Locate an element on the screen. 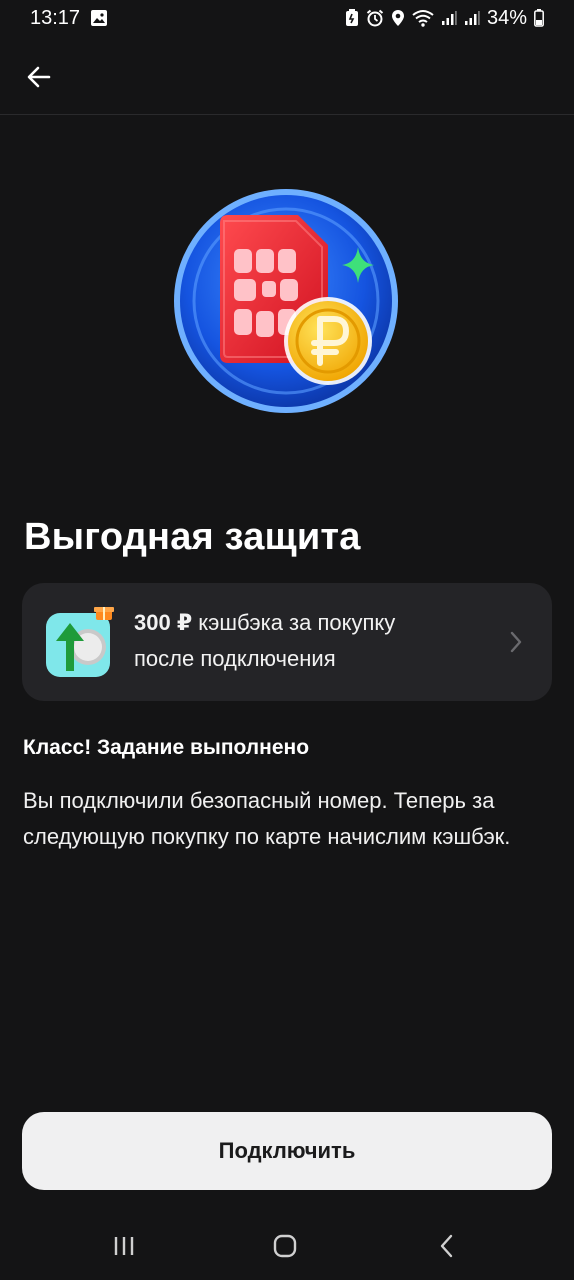 The image size is (574, 1280). cashback-line-1: 300 ₽ кэшбэка за покупку is located at coordinates (314, 623).